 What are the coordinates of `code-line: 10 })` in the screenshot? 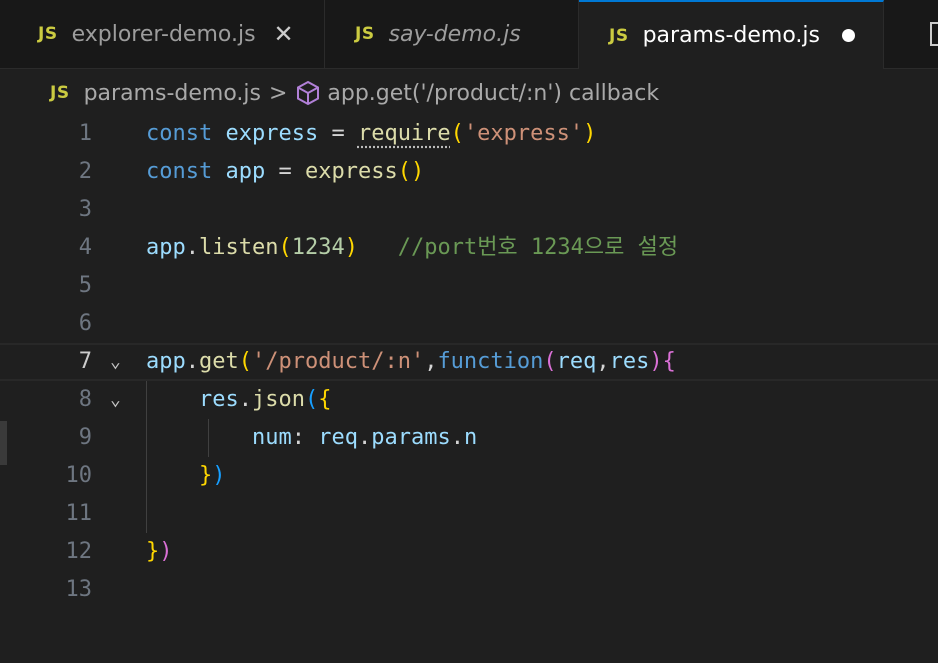 It's located at (469, 476).